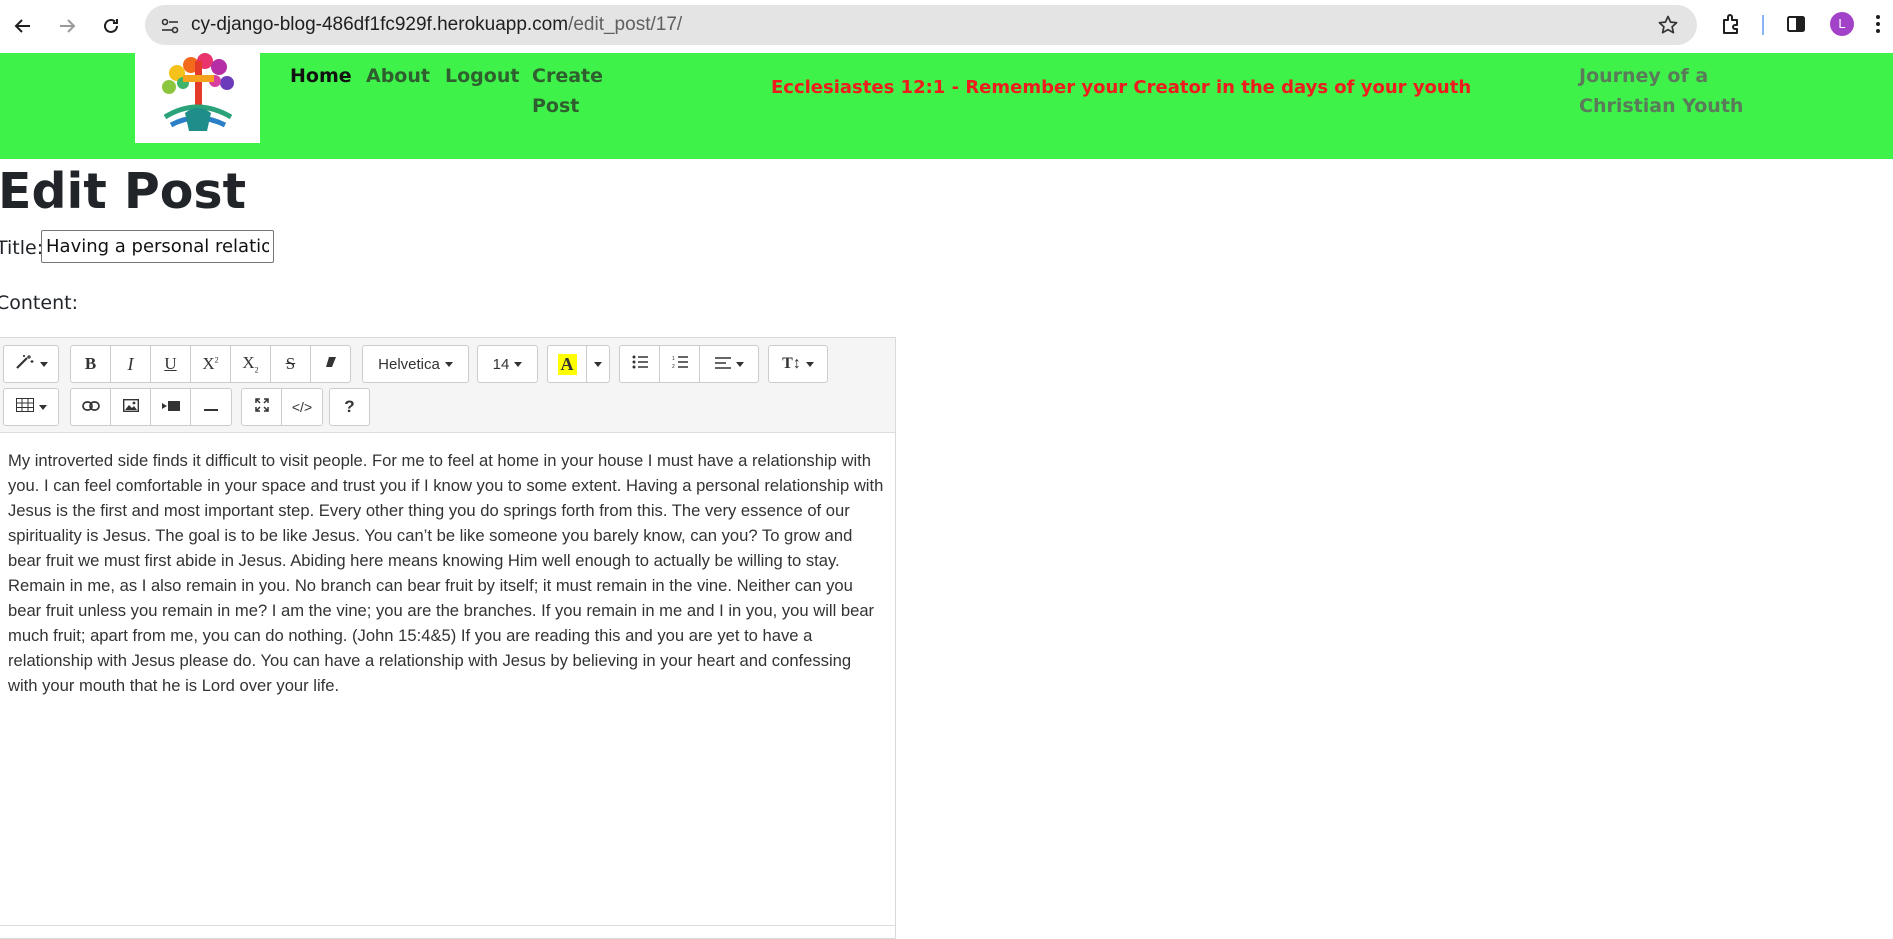 This screenshot has width=1893, height=939. Describe the element at coordinates (447, 925) in the screenshot. I see `editor-resize-bar` at that location.